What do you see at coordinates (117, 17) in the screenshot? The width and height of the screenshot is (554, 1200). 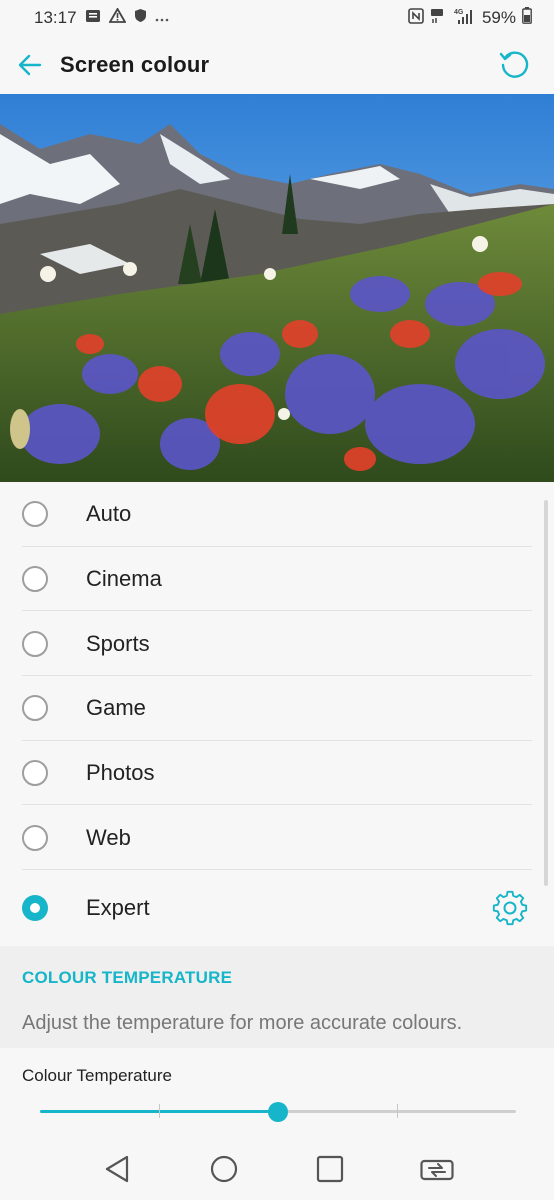 I see `warning-icon` at bounding box center [117, 17].